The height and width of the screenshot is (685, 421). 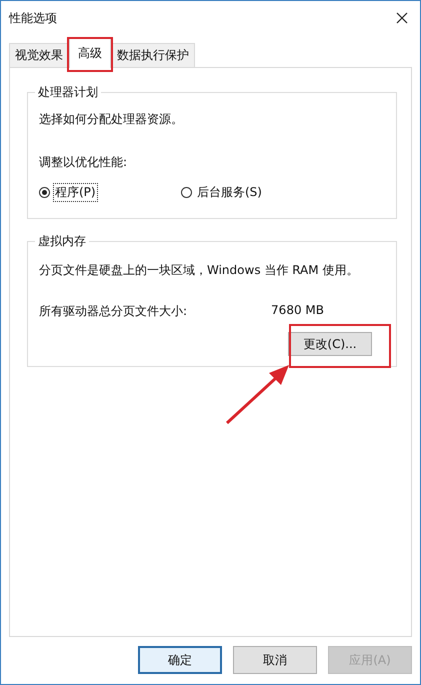 What do you see at coordinates (111, 119) in the screenshot?
I see `description-text: 选择如何分配处理器资源。` at bounding box center [111, 119].